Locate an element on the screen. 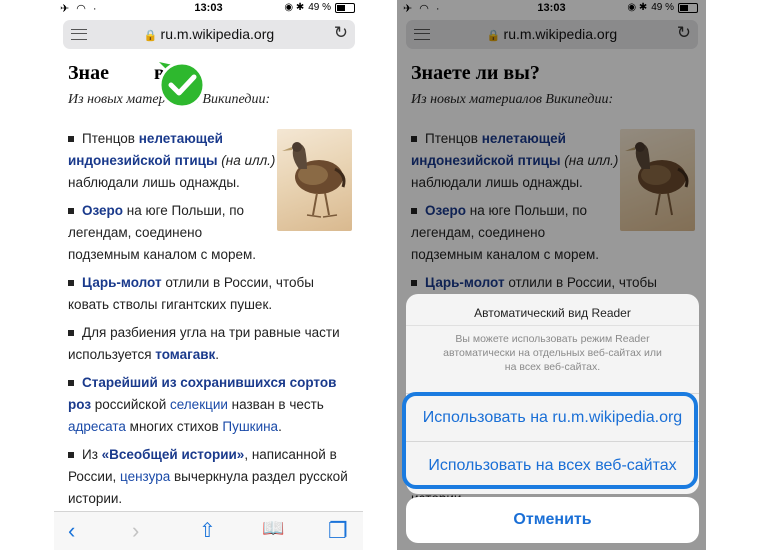 The image size is (760, 550). item-line: Царь-молот отлили в России, чтобы is located at coordinates (198, 283).